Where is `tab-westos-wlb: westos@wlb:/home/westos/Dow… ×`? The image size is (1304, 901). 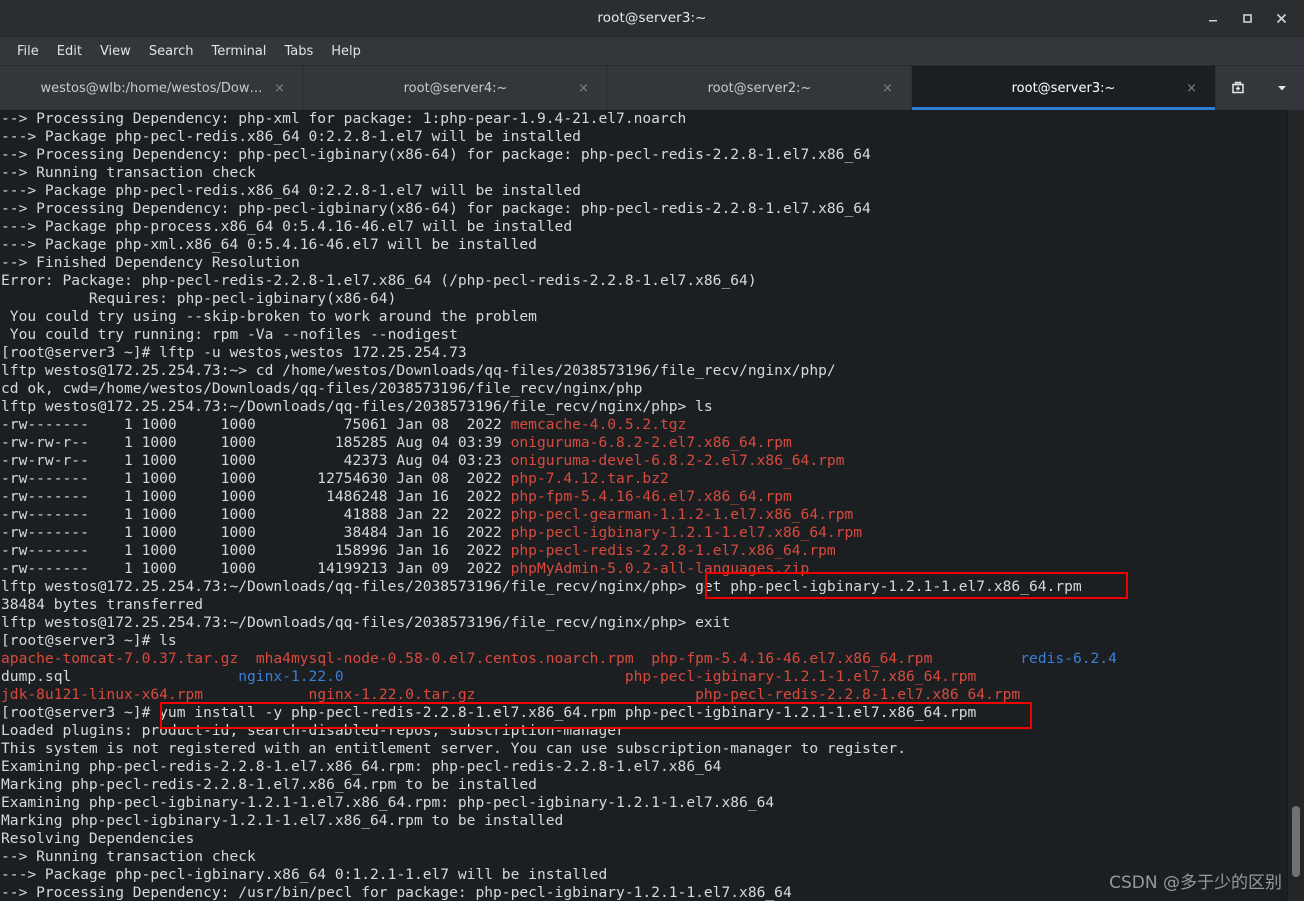
tab-westos-wlb: westos@wlb:/home/westos/Dow… × is located at coordinates (152, 88).